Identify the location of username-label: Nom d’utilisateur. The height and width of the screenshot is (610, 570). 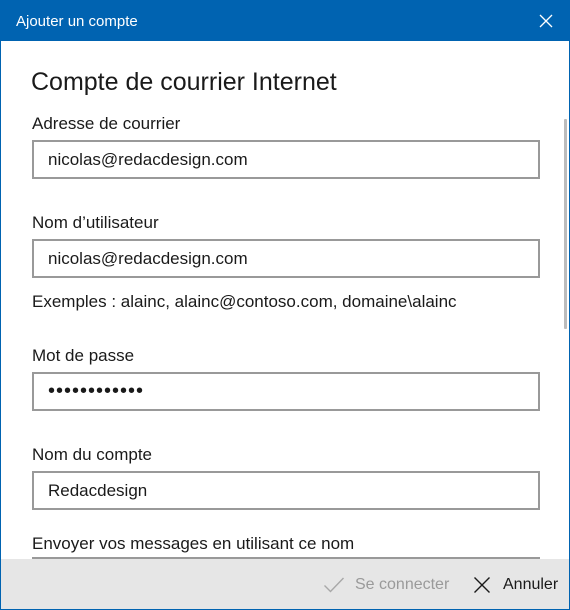
(95, 222).